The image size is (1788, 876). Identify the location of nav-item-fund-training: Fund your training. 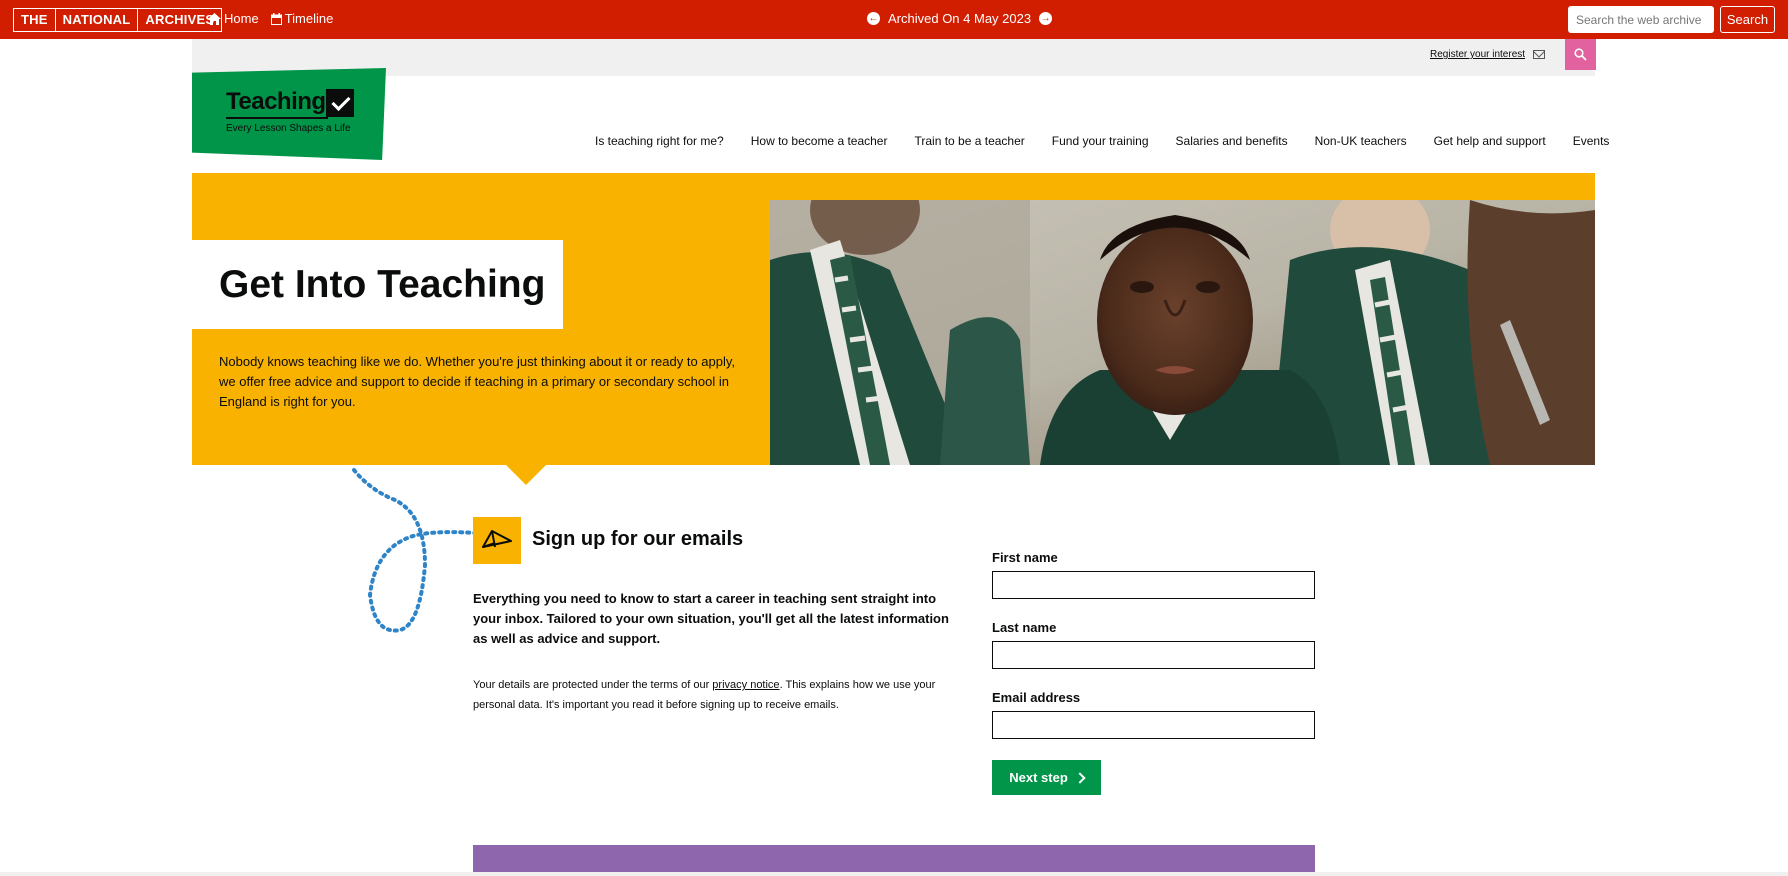
(1100, 141).